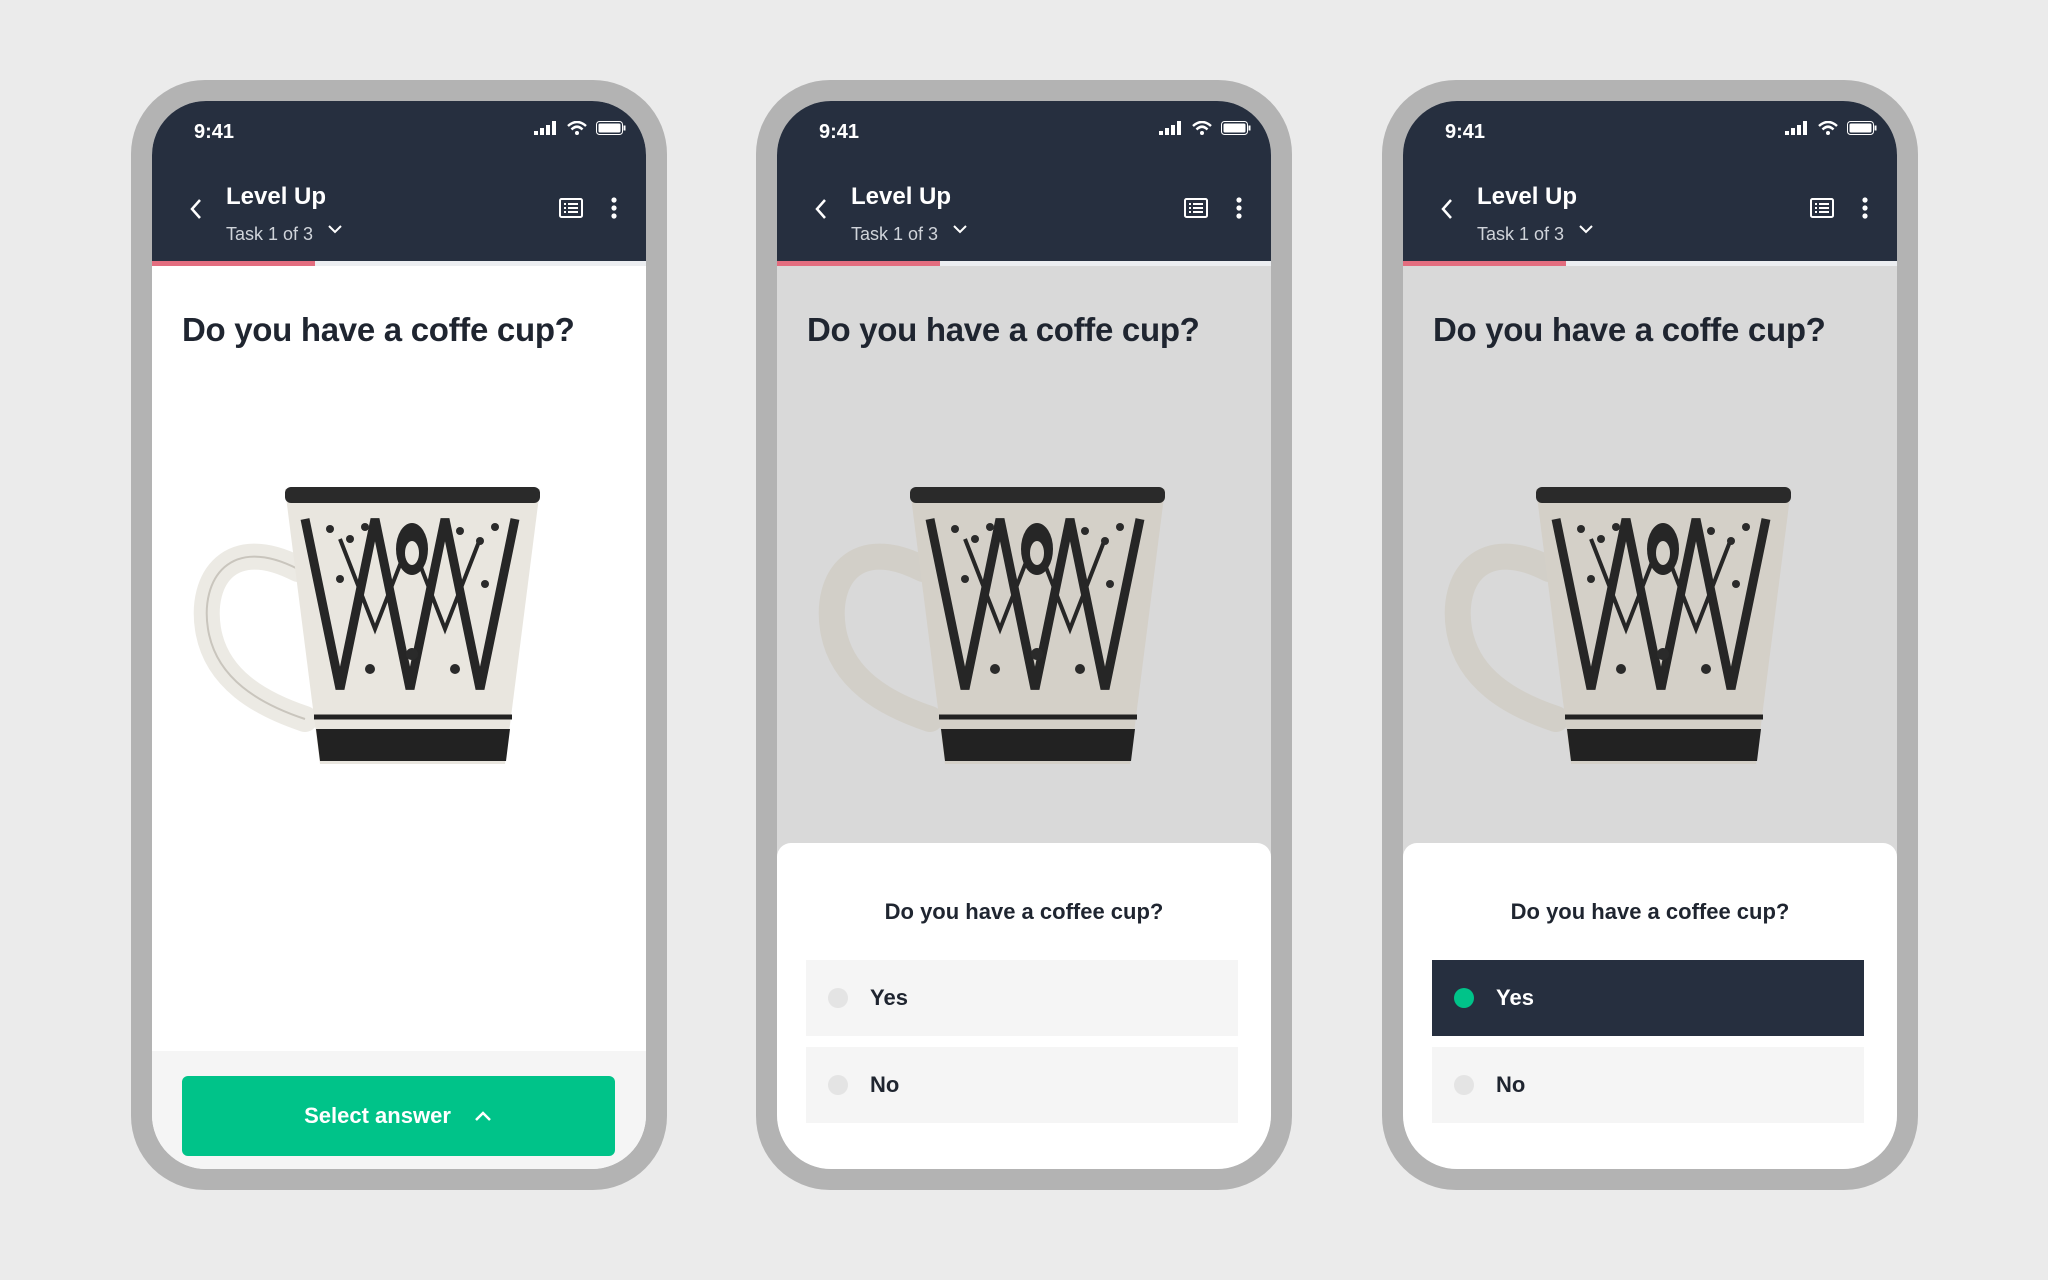 Image resolution: width=2048 pixels, height=1280 pixels. I want to click on select-answer-button: Select answer, so click(398, 1116).